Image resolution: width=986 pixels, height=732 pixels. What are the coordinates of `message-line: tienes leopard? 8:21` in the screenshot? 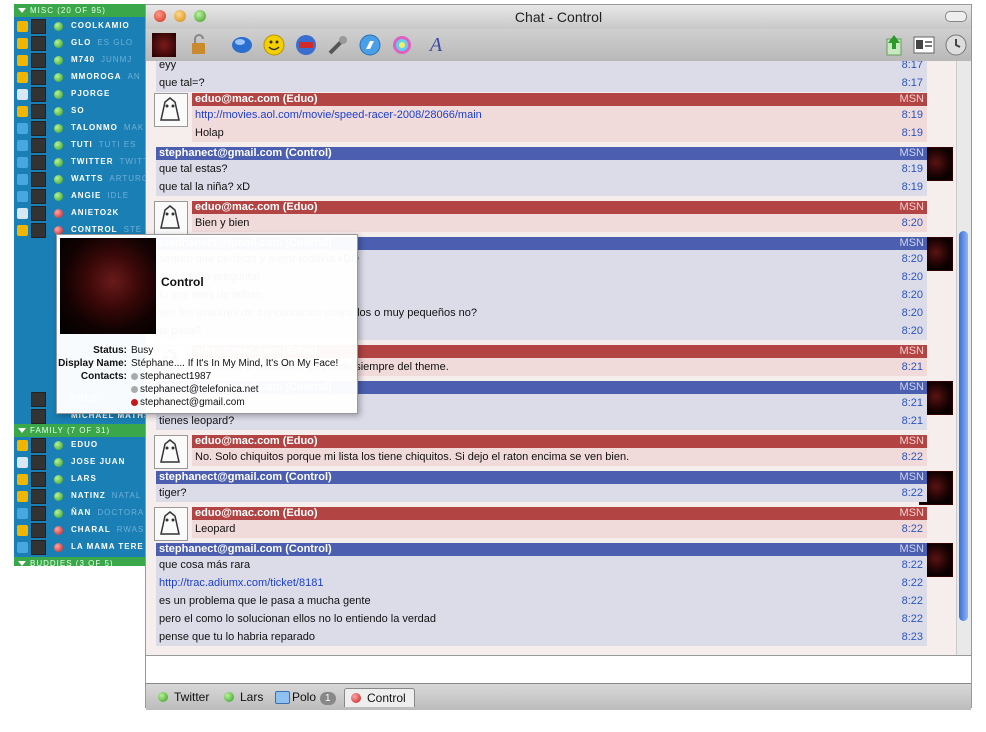 It's located at (541, 421).